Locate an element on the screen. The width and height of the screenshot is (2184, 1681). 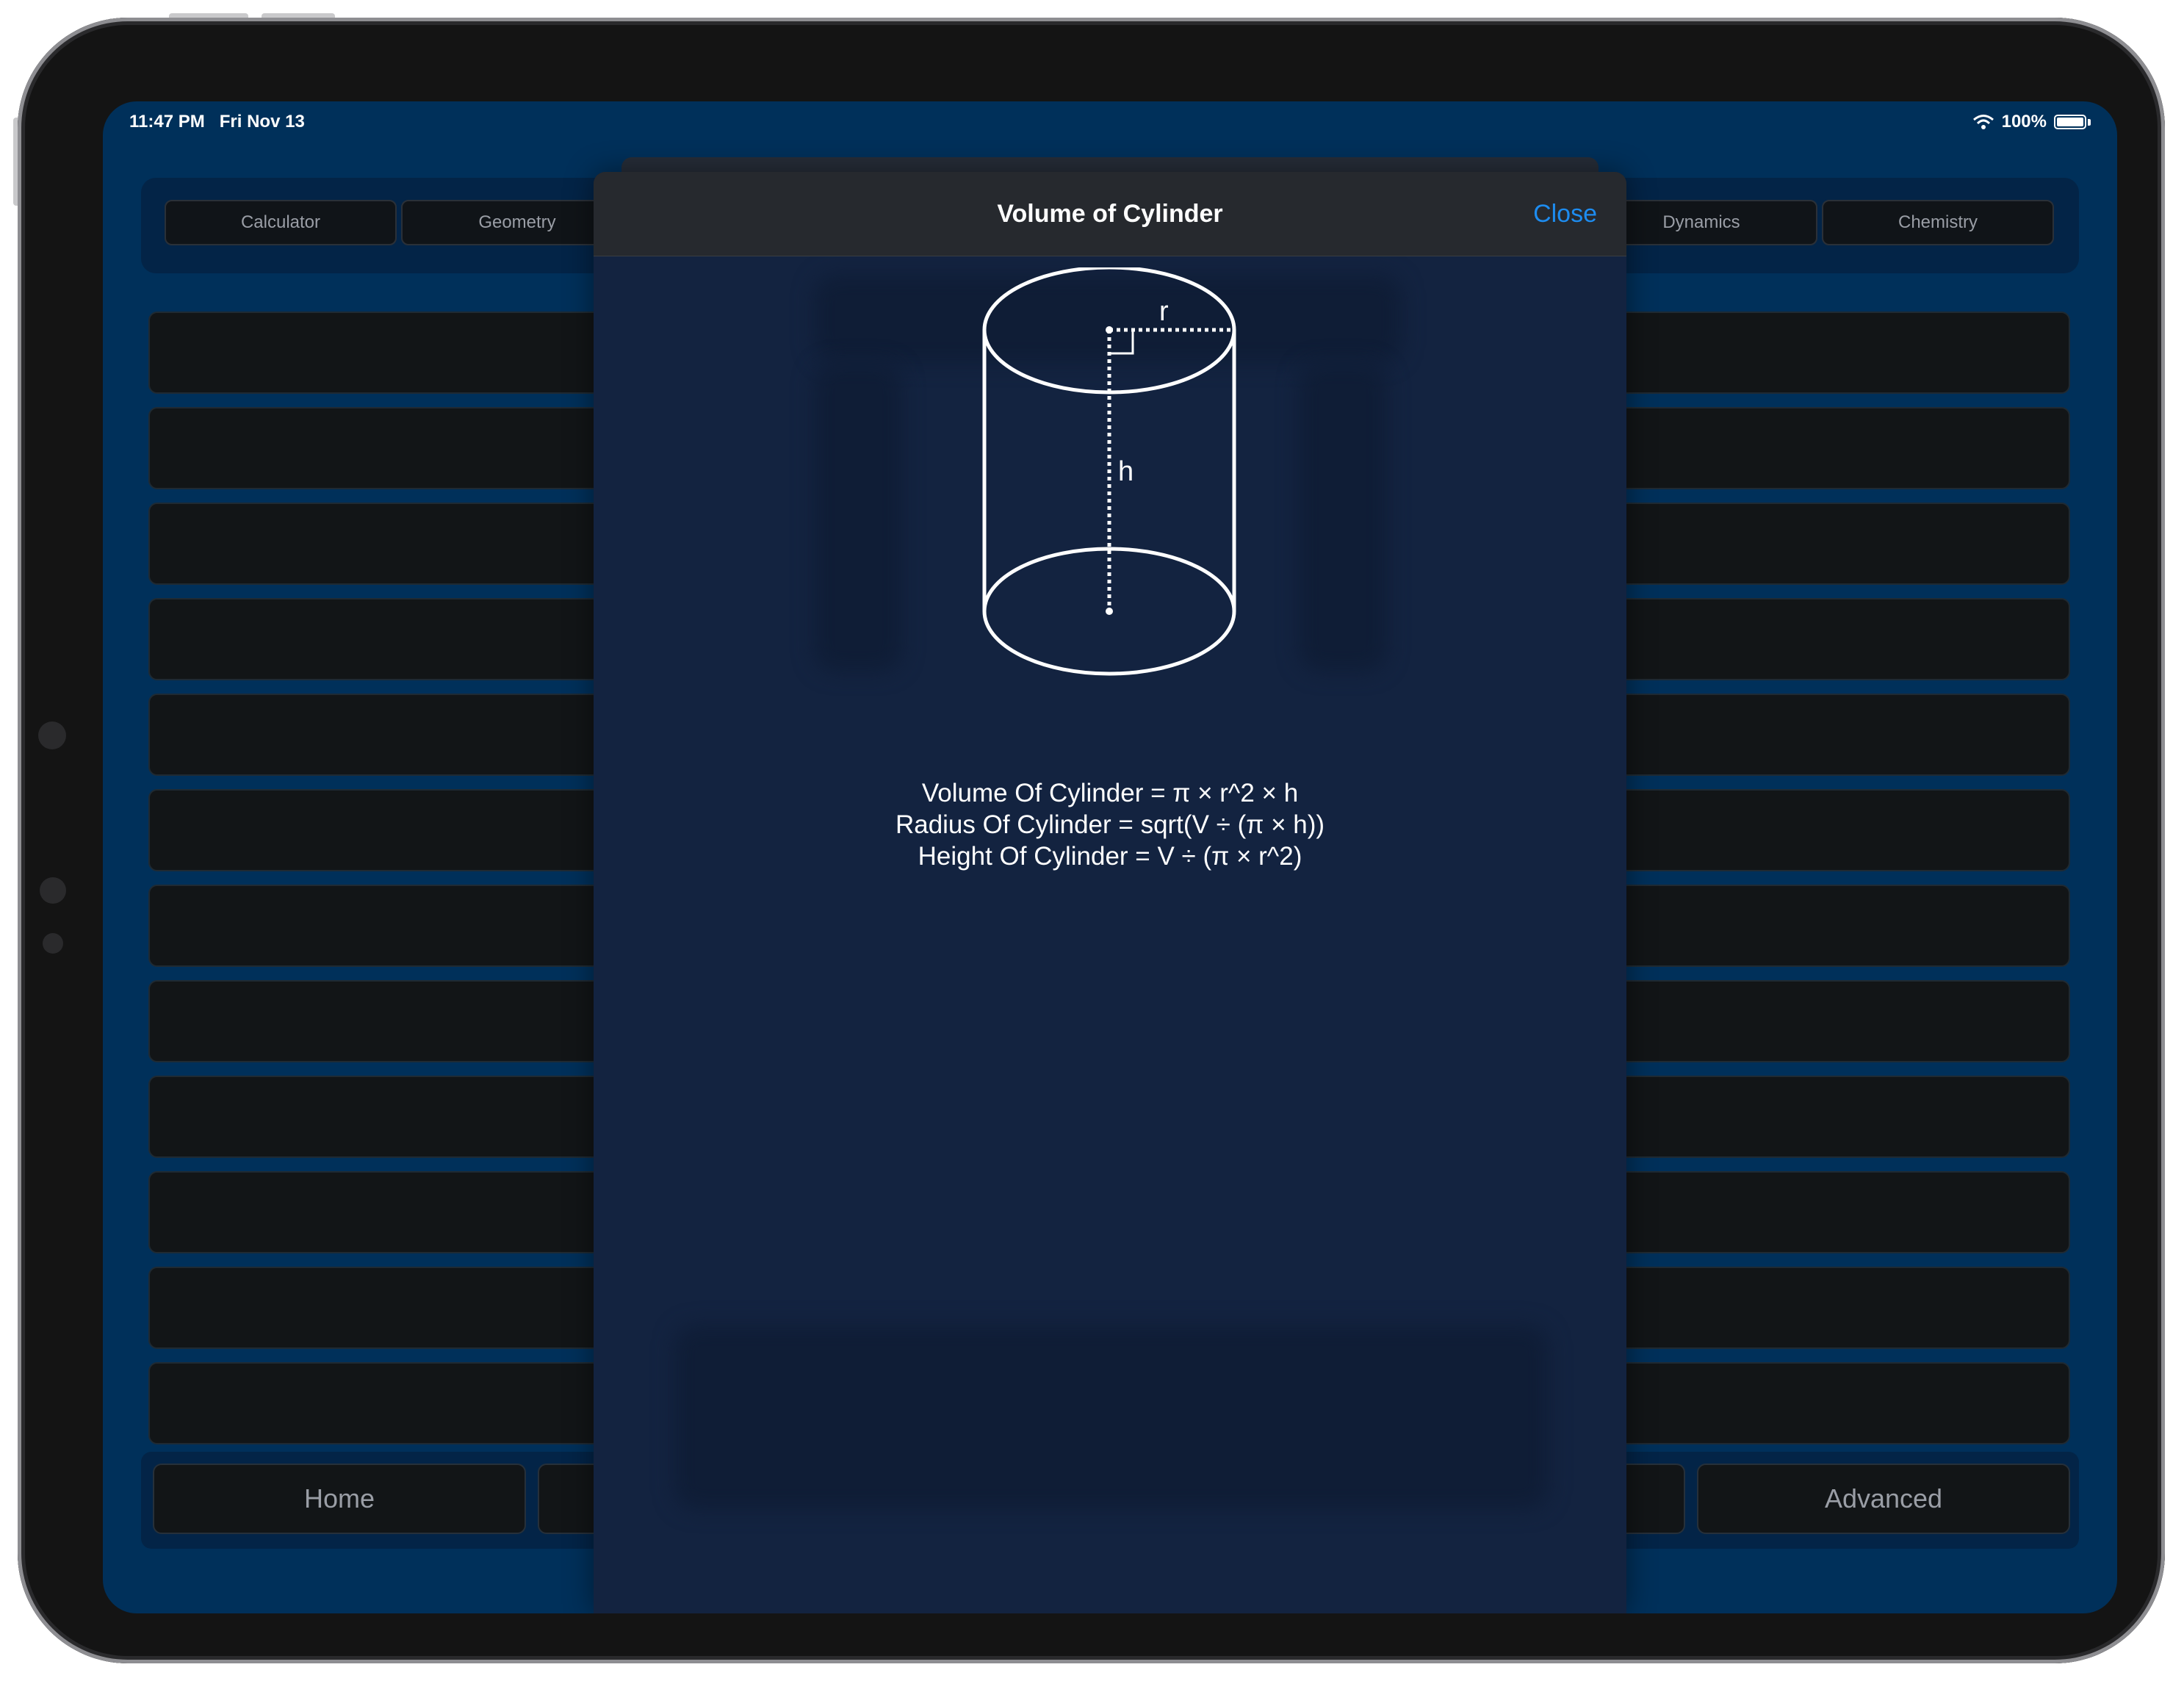
modal-title: Volume of Cylinder is located at coordinates (1110, 214).